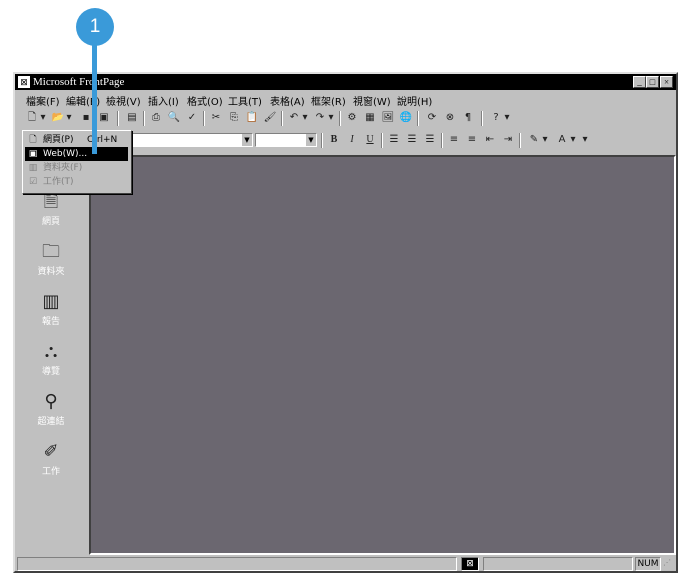 This screenshot has height=581, width=690. Describe the element at coordinates (51, 210) in the screenshot. I see `views-item-page: 🗎 網頁` at that location.